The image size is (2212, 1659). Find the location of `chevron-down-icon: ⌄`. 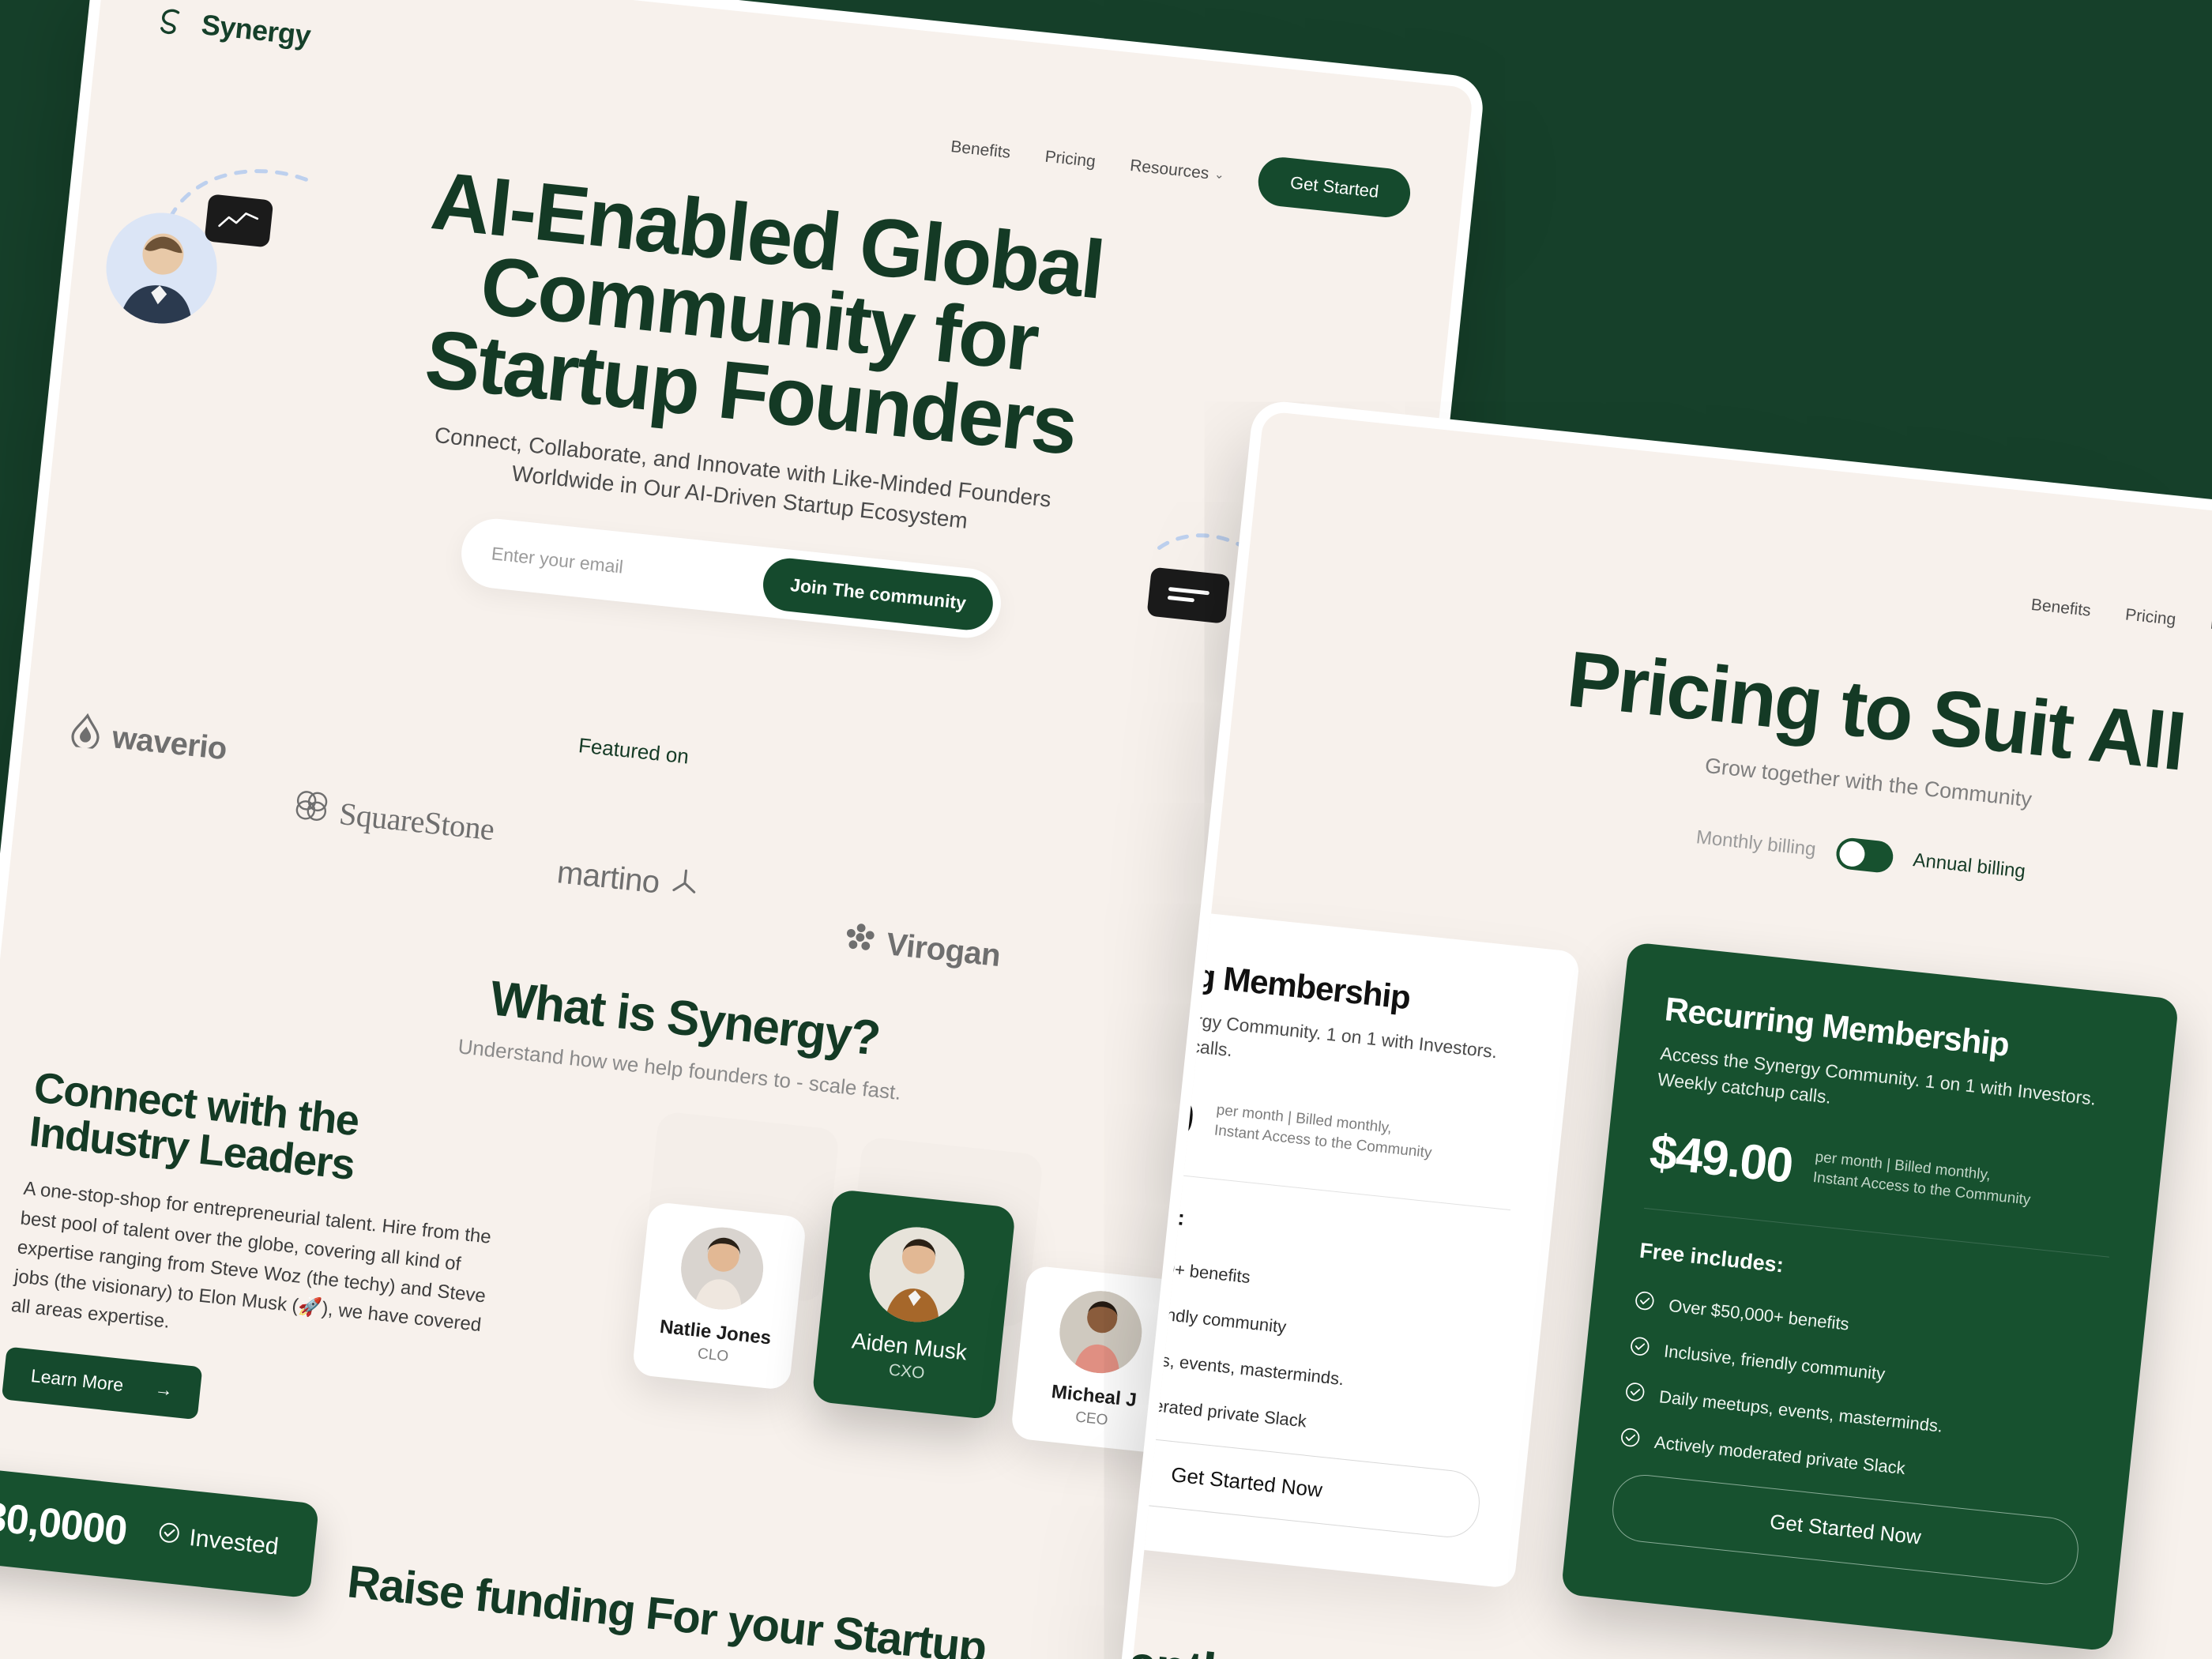

chevron-down-icon: ⌄ is located at coordinates (1219, 175).